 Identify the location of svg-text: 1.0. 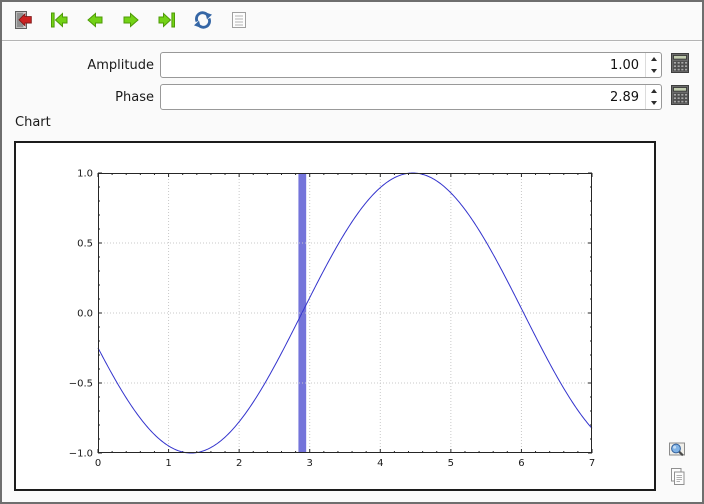
(85, 174).